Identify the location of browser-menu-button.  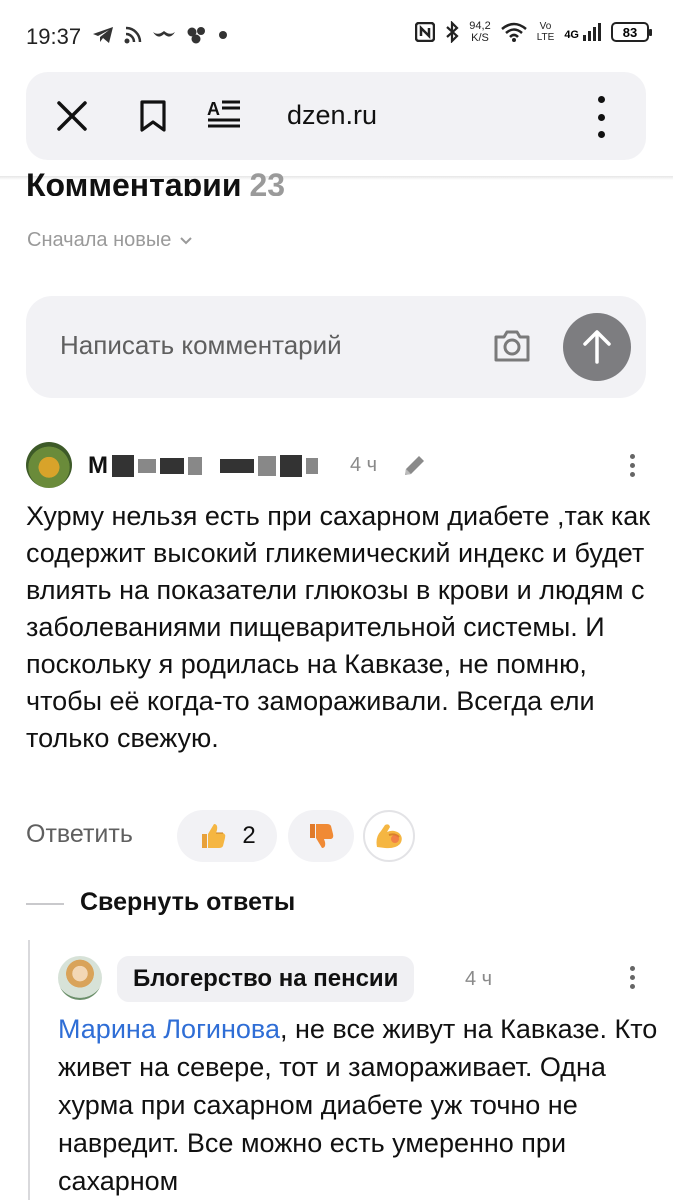
(601, 117).